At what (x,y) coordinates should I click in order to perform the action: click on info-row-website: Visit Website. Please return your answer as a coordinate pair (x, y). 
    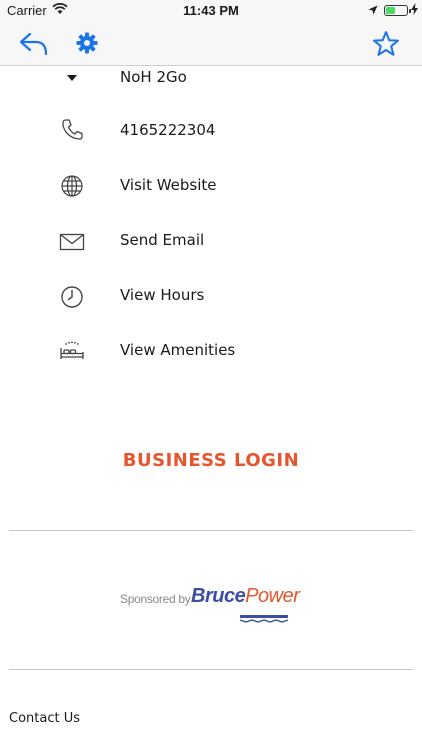
    Looking at the image, I should click on (211, 187).